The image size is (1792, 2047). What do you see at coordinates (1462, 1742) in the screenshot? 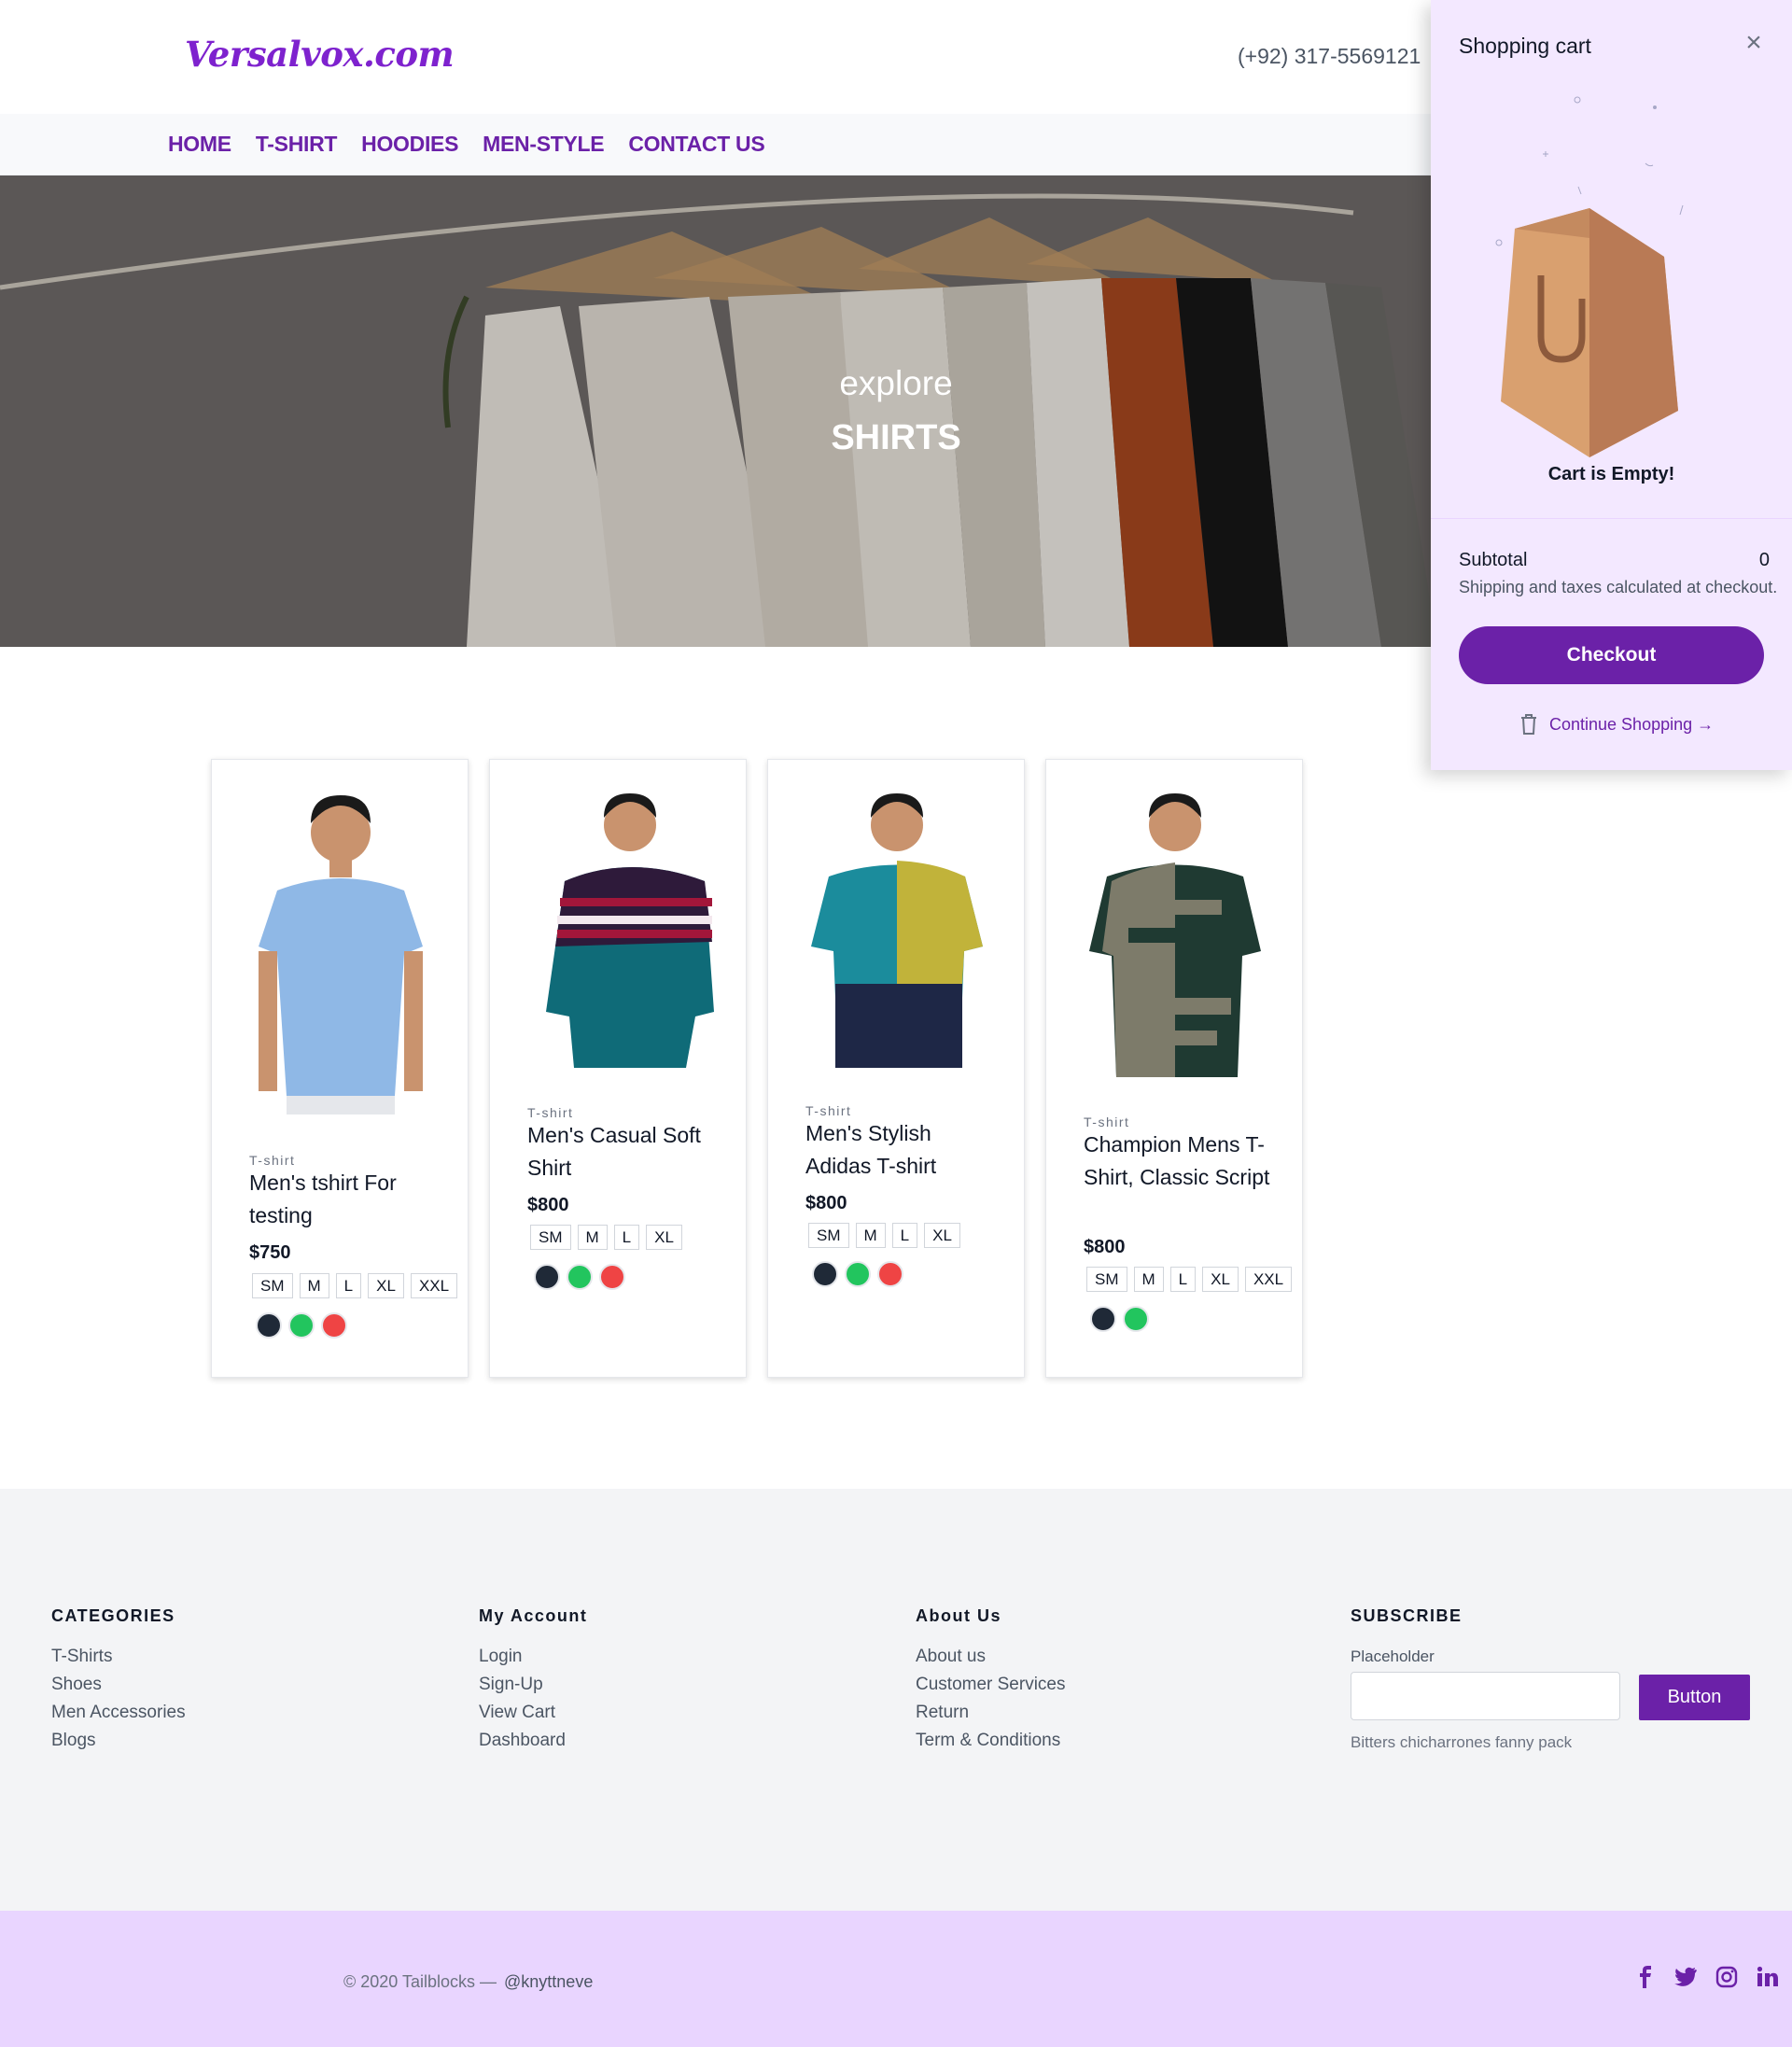
I see `subscribe-note: Bitters chicharrones fanny pack` at bounding box center [1462, 1742].